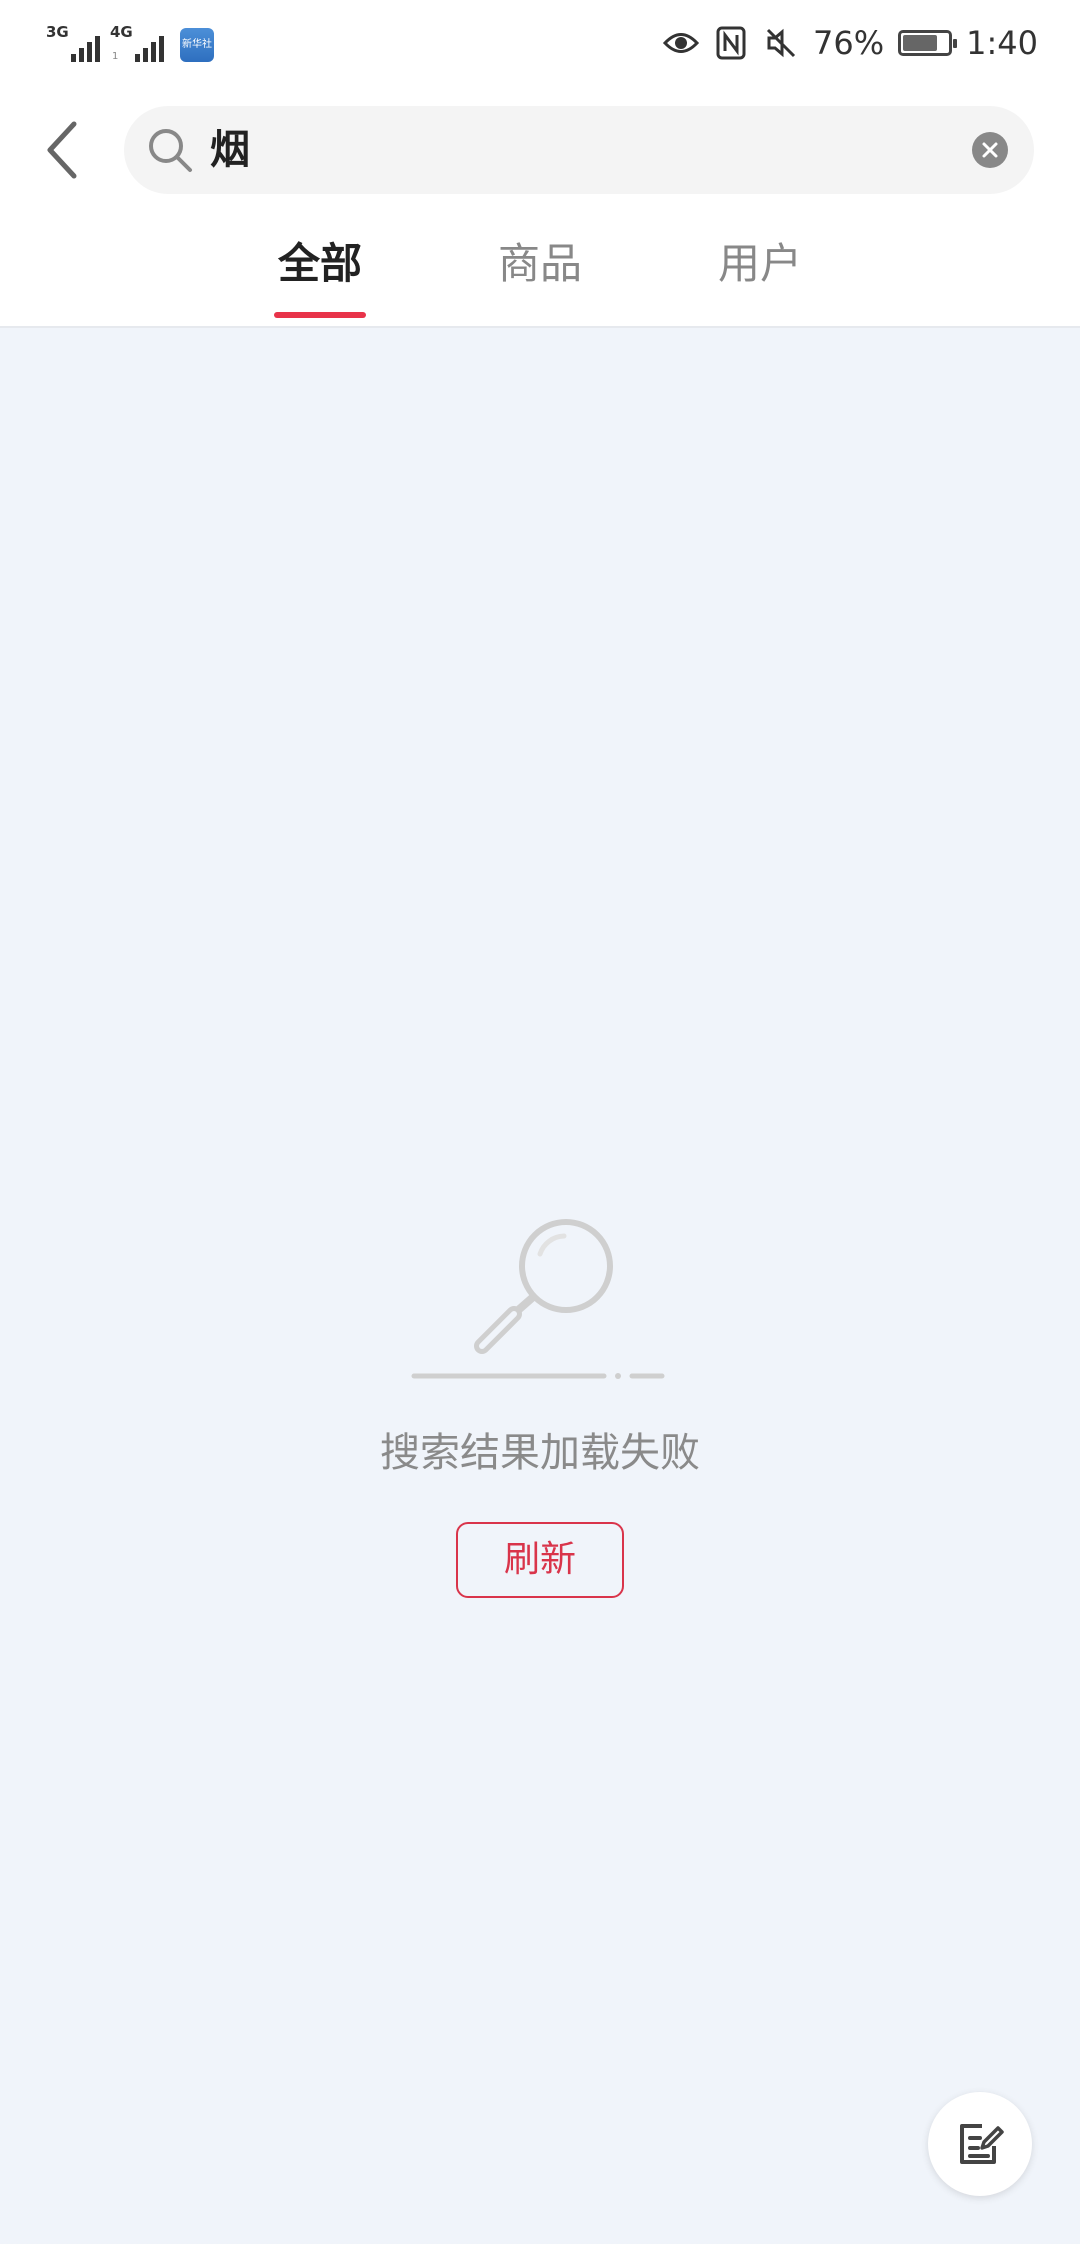 This screenshot has width=1080, height=2244. I want to click on search-query: 烟, so click(230, 150).